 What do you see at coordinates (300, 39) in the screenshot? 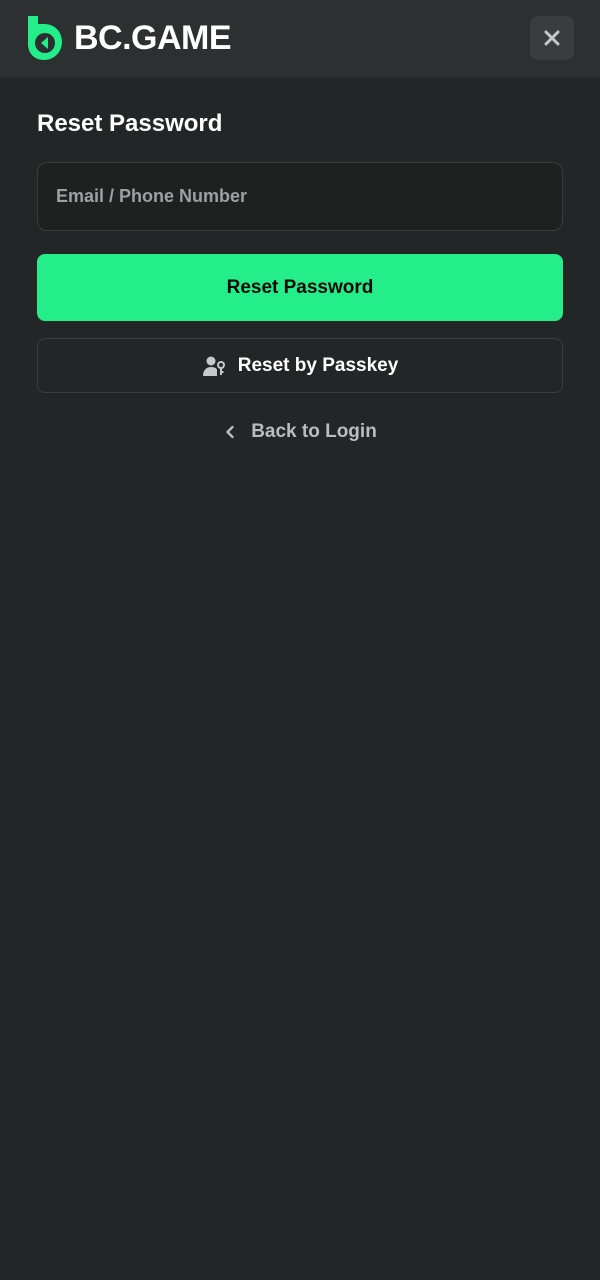
I see `top-bar: BC.GAME` at bounding box center [300, 39].